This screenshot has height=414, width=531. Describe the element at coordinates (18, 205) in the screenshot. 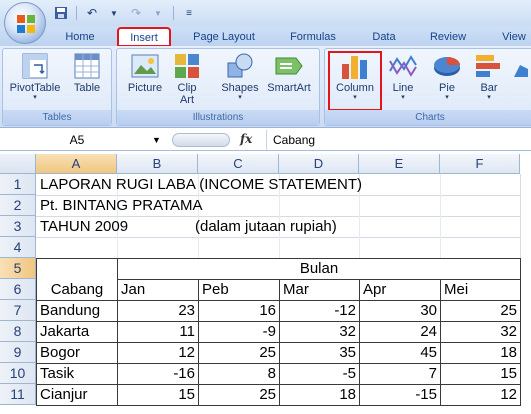

I see `row-header-2: 2` at that location.